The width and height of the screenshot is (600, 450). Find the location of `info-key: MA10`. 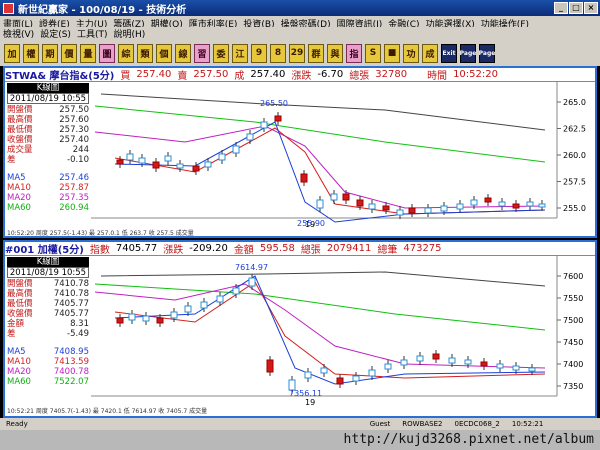

info-key: MA10 is located at coordinates (19, 362).